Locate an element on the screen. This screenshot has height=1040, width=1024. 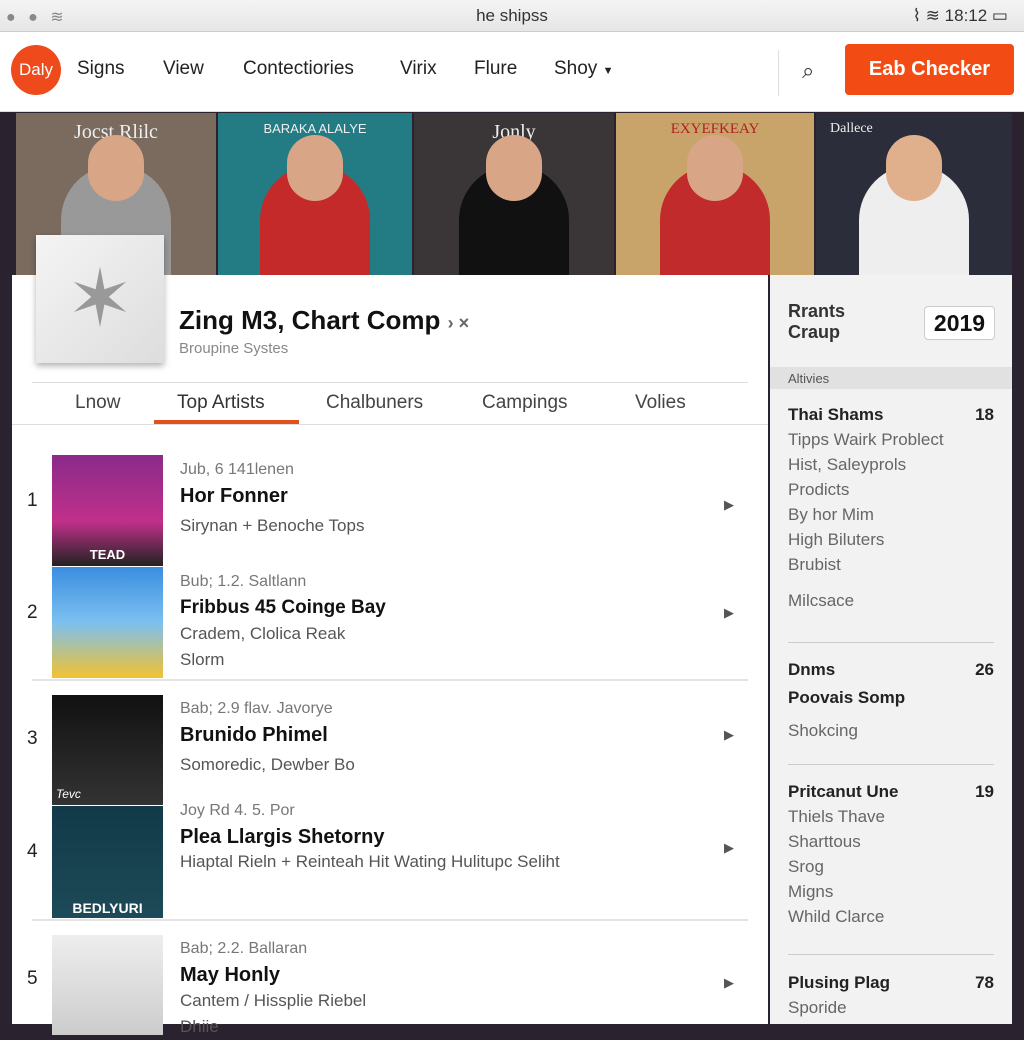
status-bar: ● ● ≋ he shipss ⌇ ≋ 18:12 ▭ is located at coordinates (512, 16).